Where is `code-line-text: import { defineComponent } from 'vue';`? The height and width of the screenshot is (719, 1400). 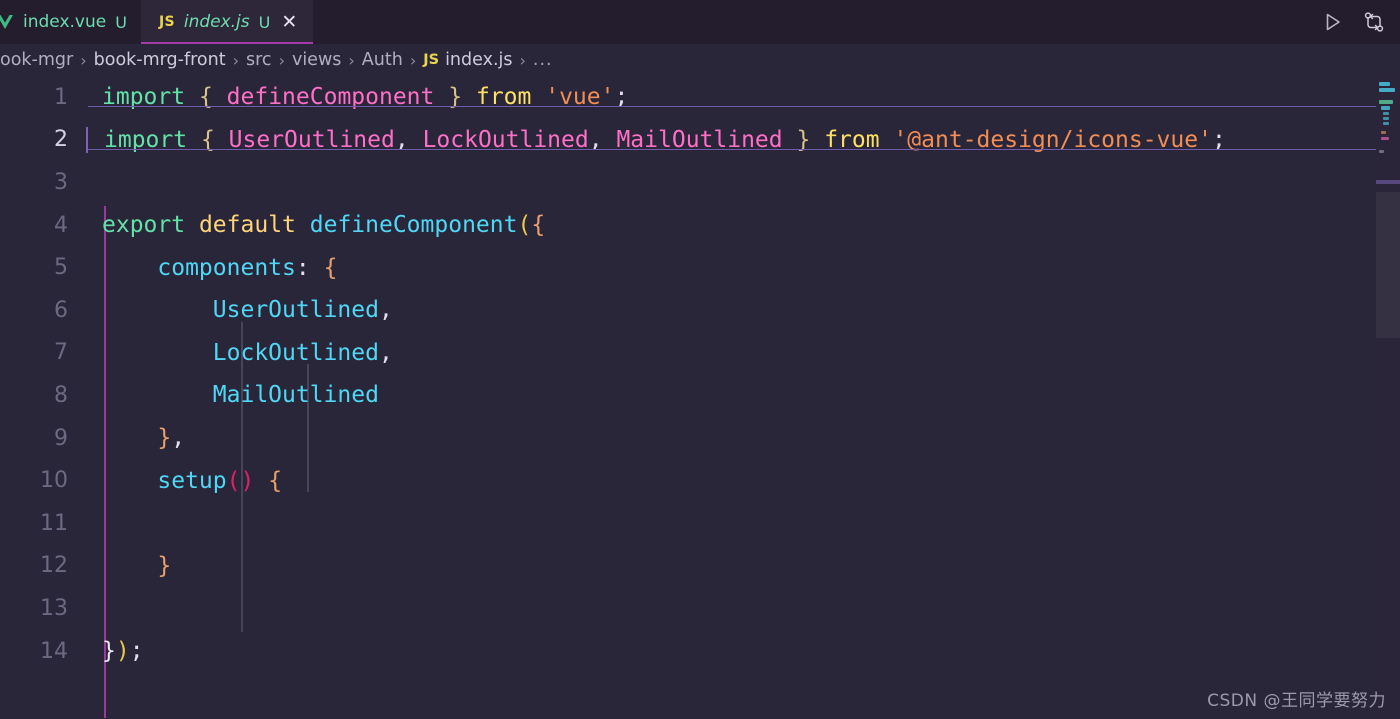 code-line-text: import { defineComponent } from 'vue'; is located at coordinates (743, 97).